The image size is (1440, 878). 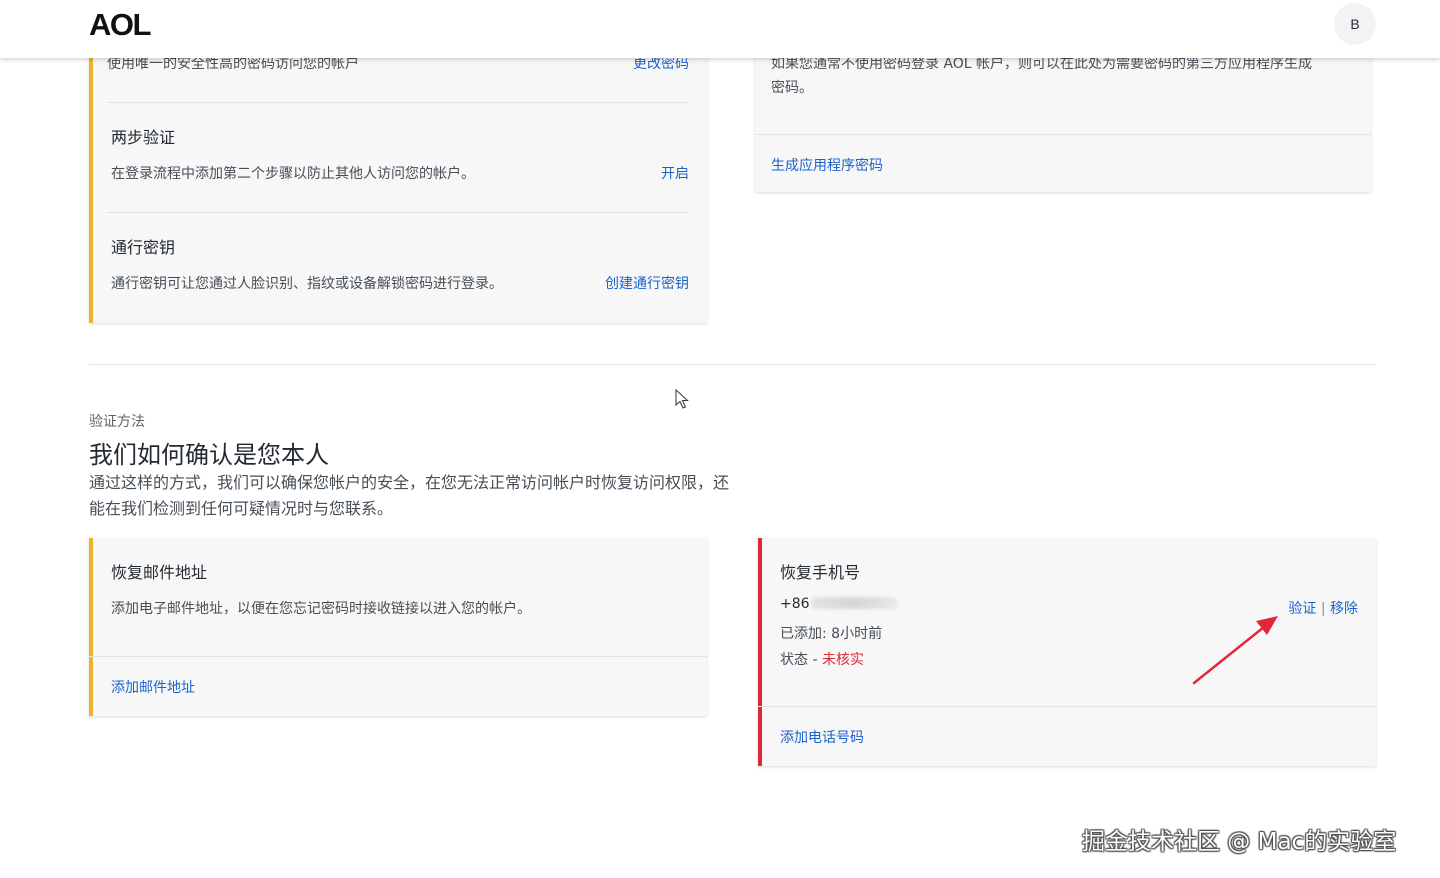 What do you see at coordinates (153, 687) in the screenshot?
I see `add-email-link: 添加邮件地址` at bounding box center [153, 687].